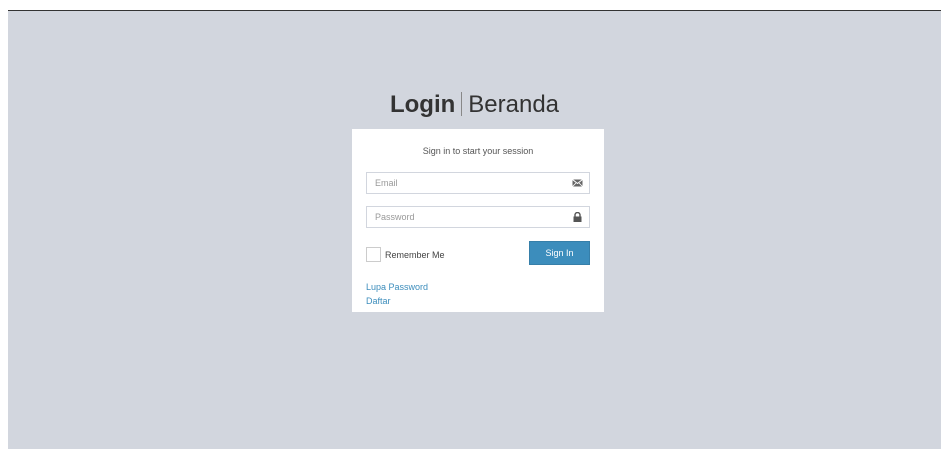 This screenshot has width=941, height=449. What do you see at coordinates (466, 217) in the screenshot?
I see `password-input` at bounding box center [466, 217].